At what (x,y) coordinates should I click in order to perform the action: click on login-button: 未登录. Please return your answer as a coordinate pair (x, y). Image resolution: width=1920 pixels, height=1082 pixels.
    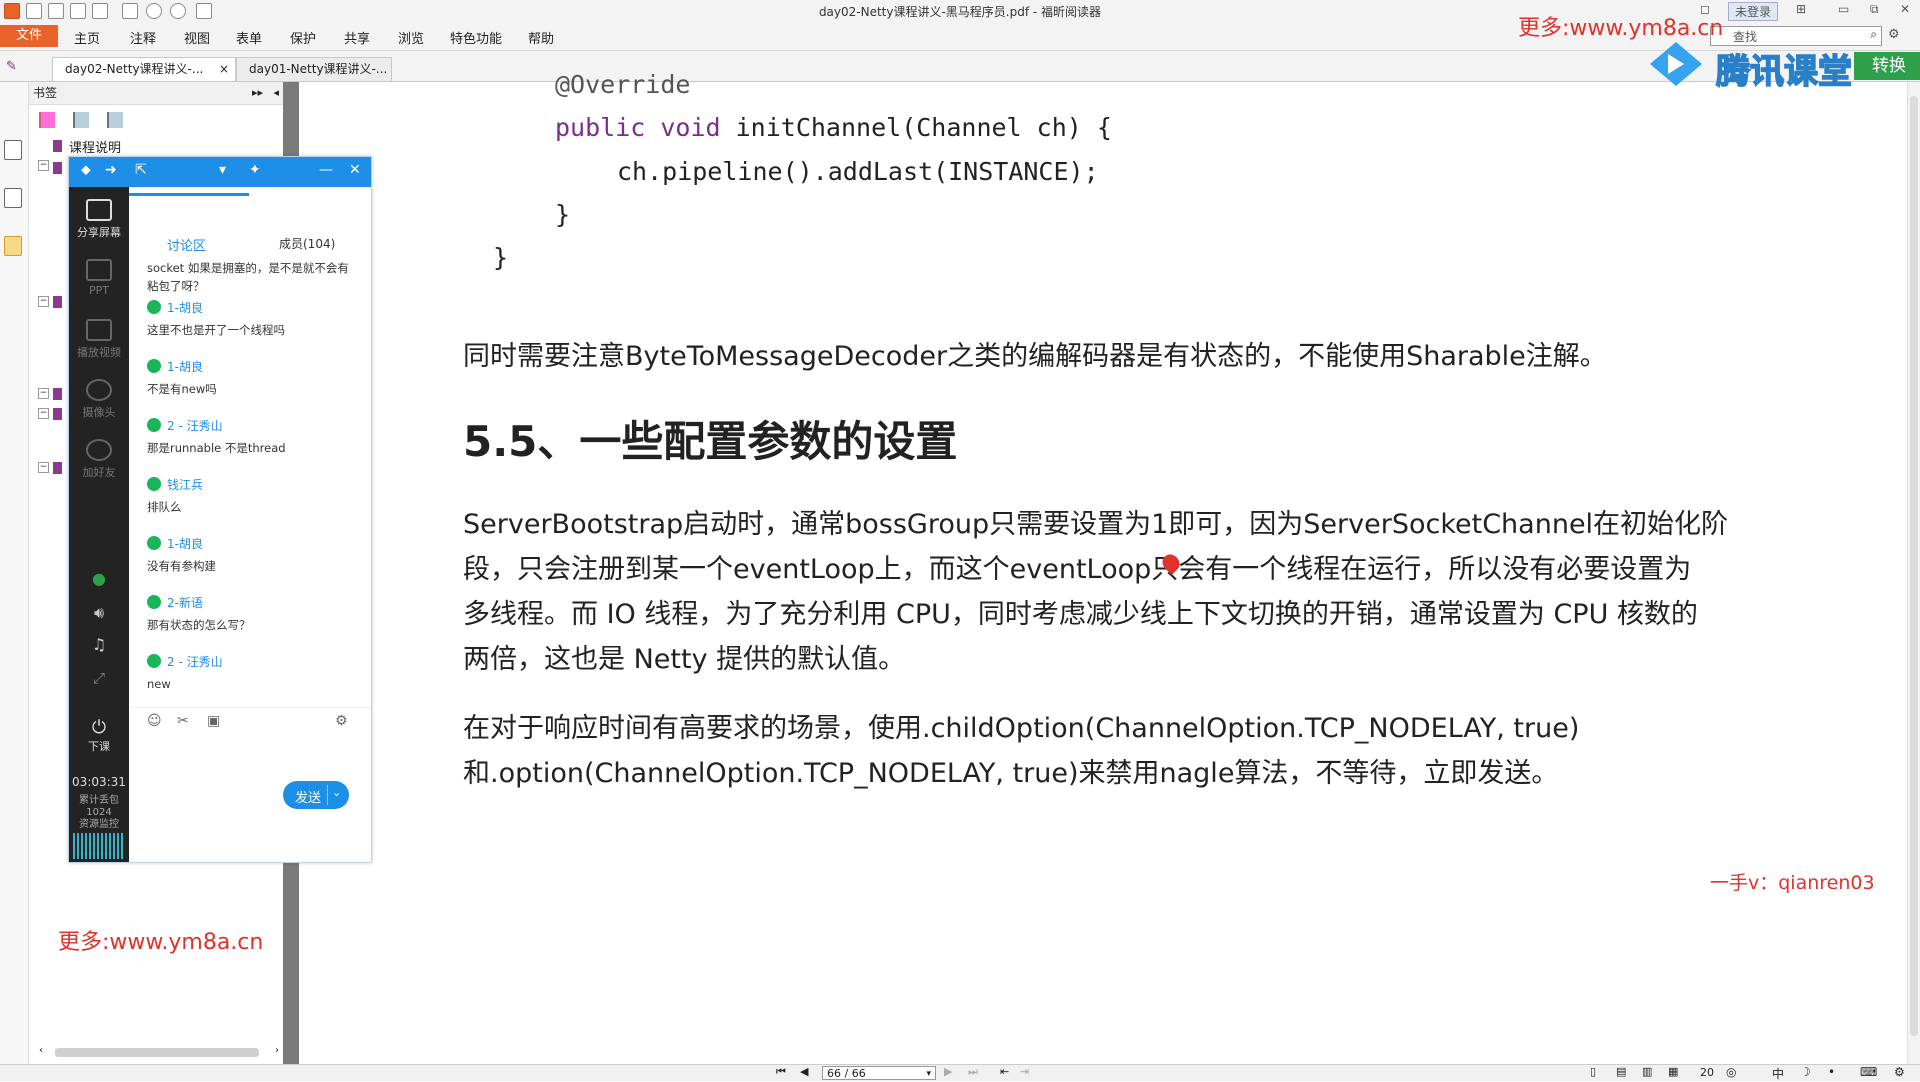
    Looking at the image, I should click on (1753, 11).